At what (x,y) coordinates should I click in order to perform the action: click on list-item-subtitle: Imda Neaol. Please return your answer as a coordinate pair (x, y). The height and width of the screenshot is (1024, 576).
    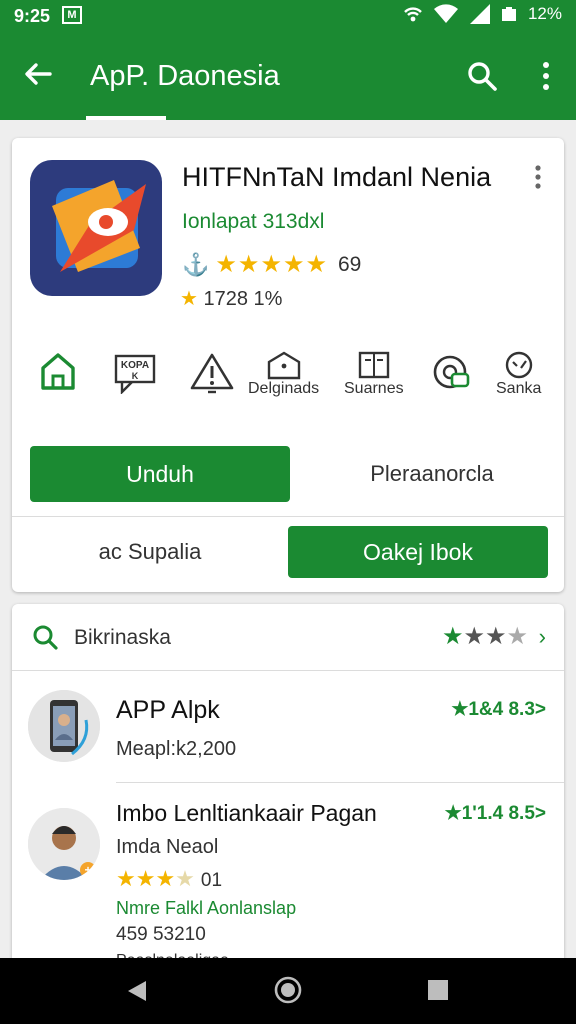
    Looking at the image, I should click on (167, 847).